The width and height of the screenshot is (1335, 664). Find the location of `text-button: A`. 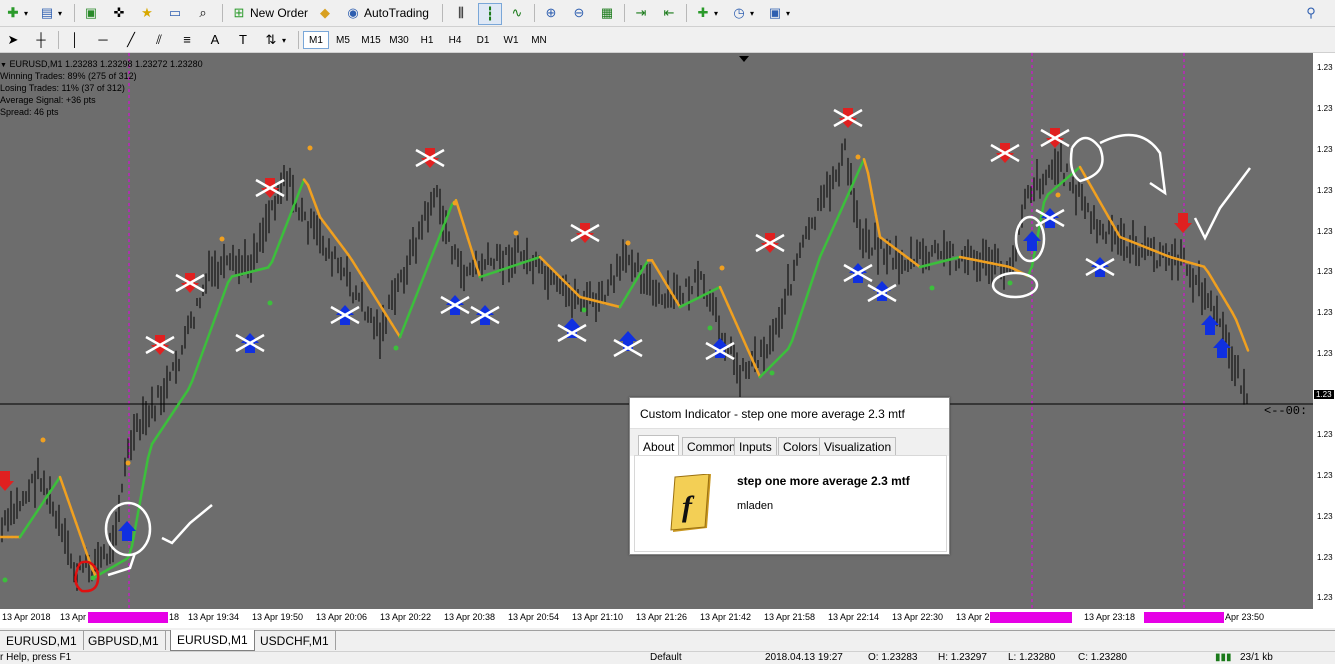

text-button: A is located at coordinates (215, 40).